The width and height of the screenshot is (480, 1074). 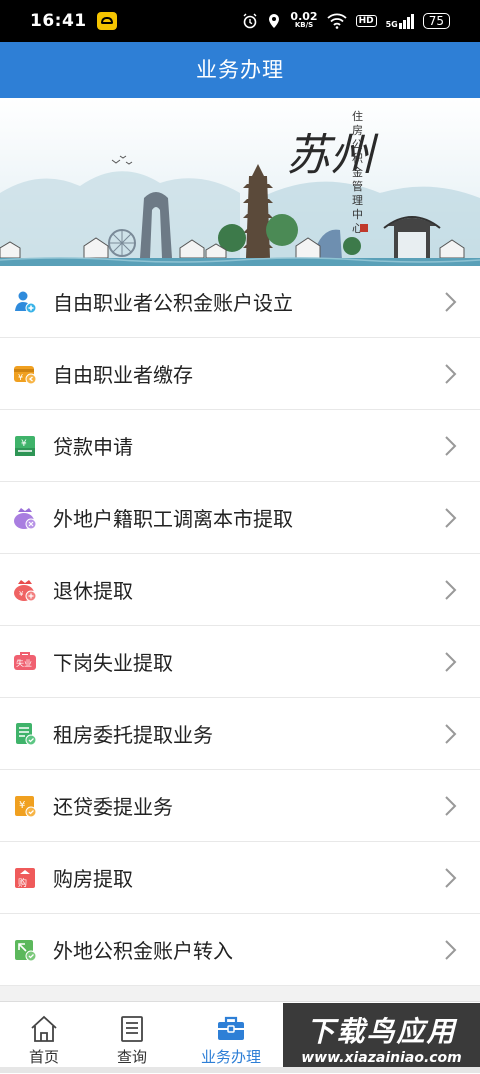 I want to click on hd-badge: HD, so click(x=366, y=21).